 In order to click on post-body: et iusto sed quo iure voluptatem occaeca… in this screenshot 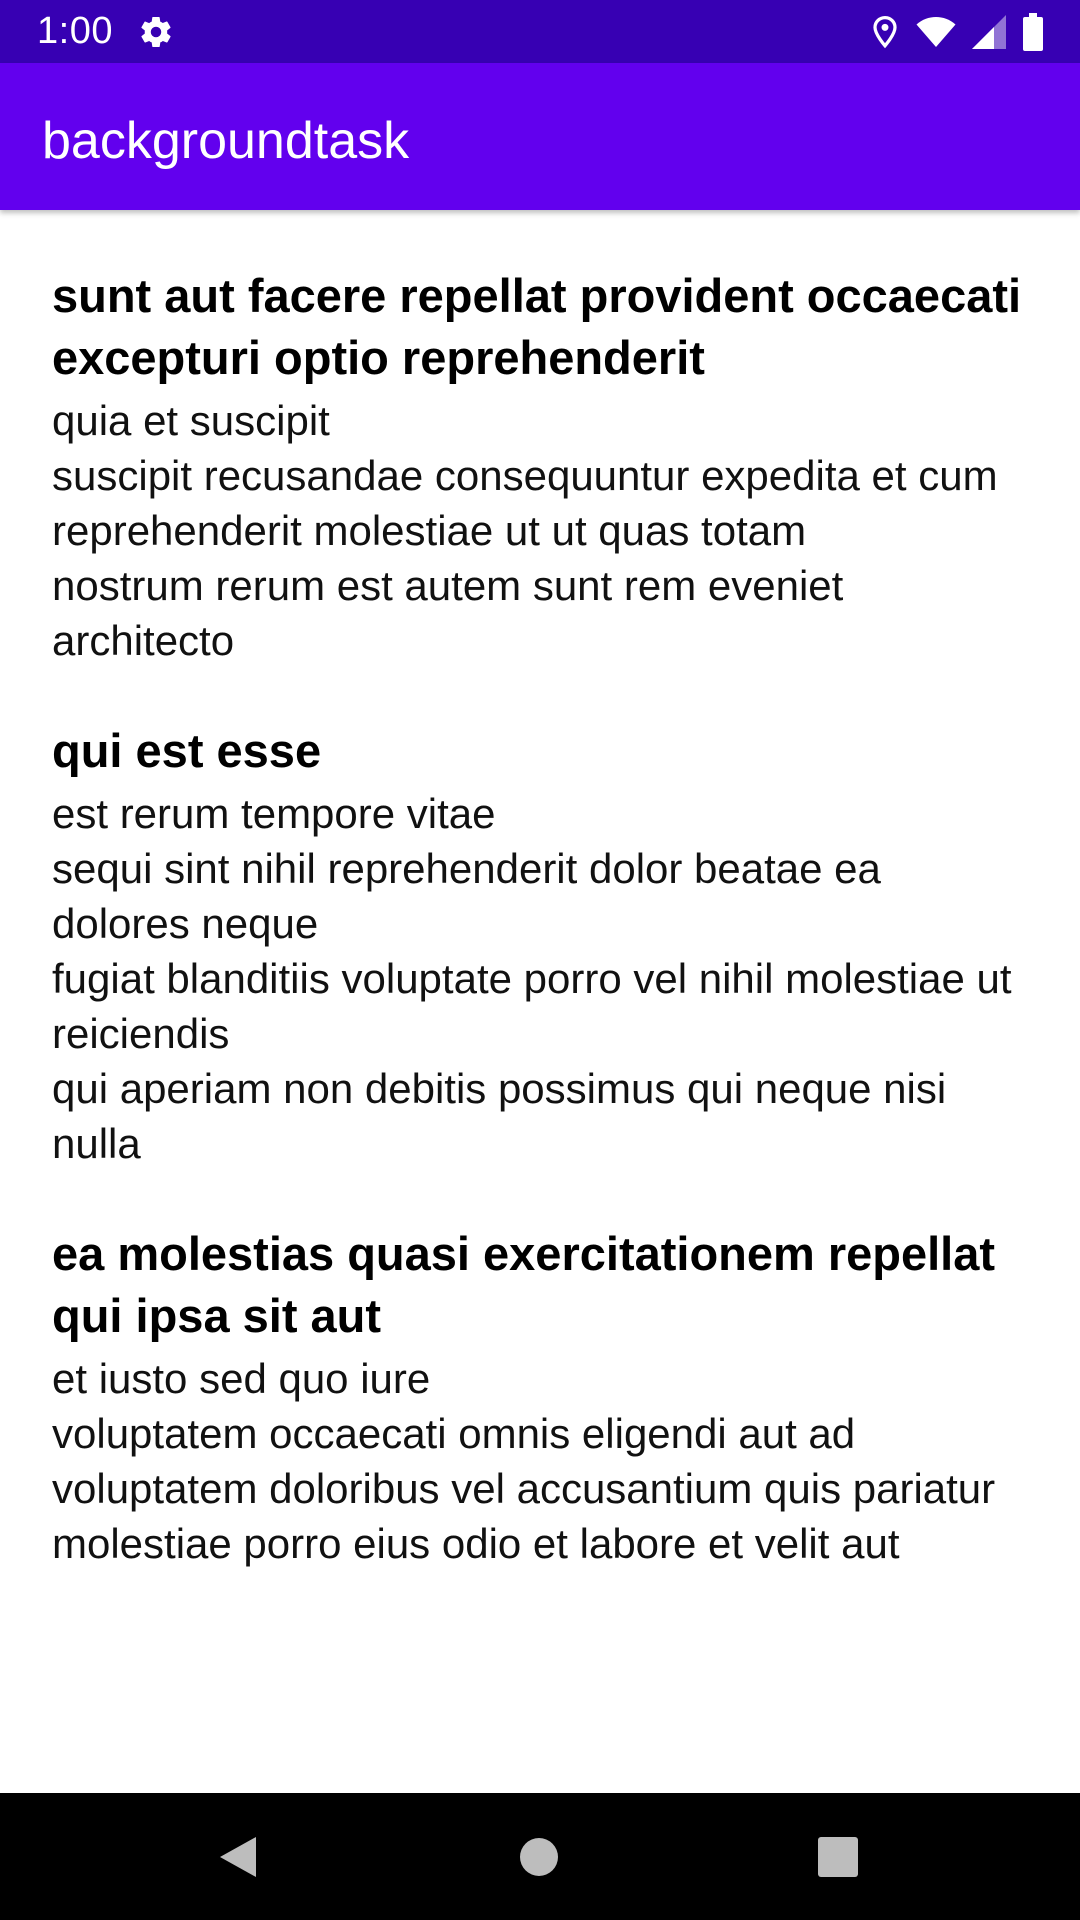, I will do `click(524, 1461)`.